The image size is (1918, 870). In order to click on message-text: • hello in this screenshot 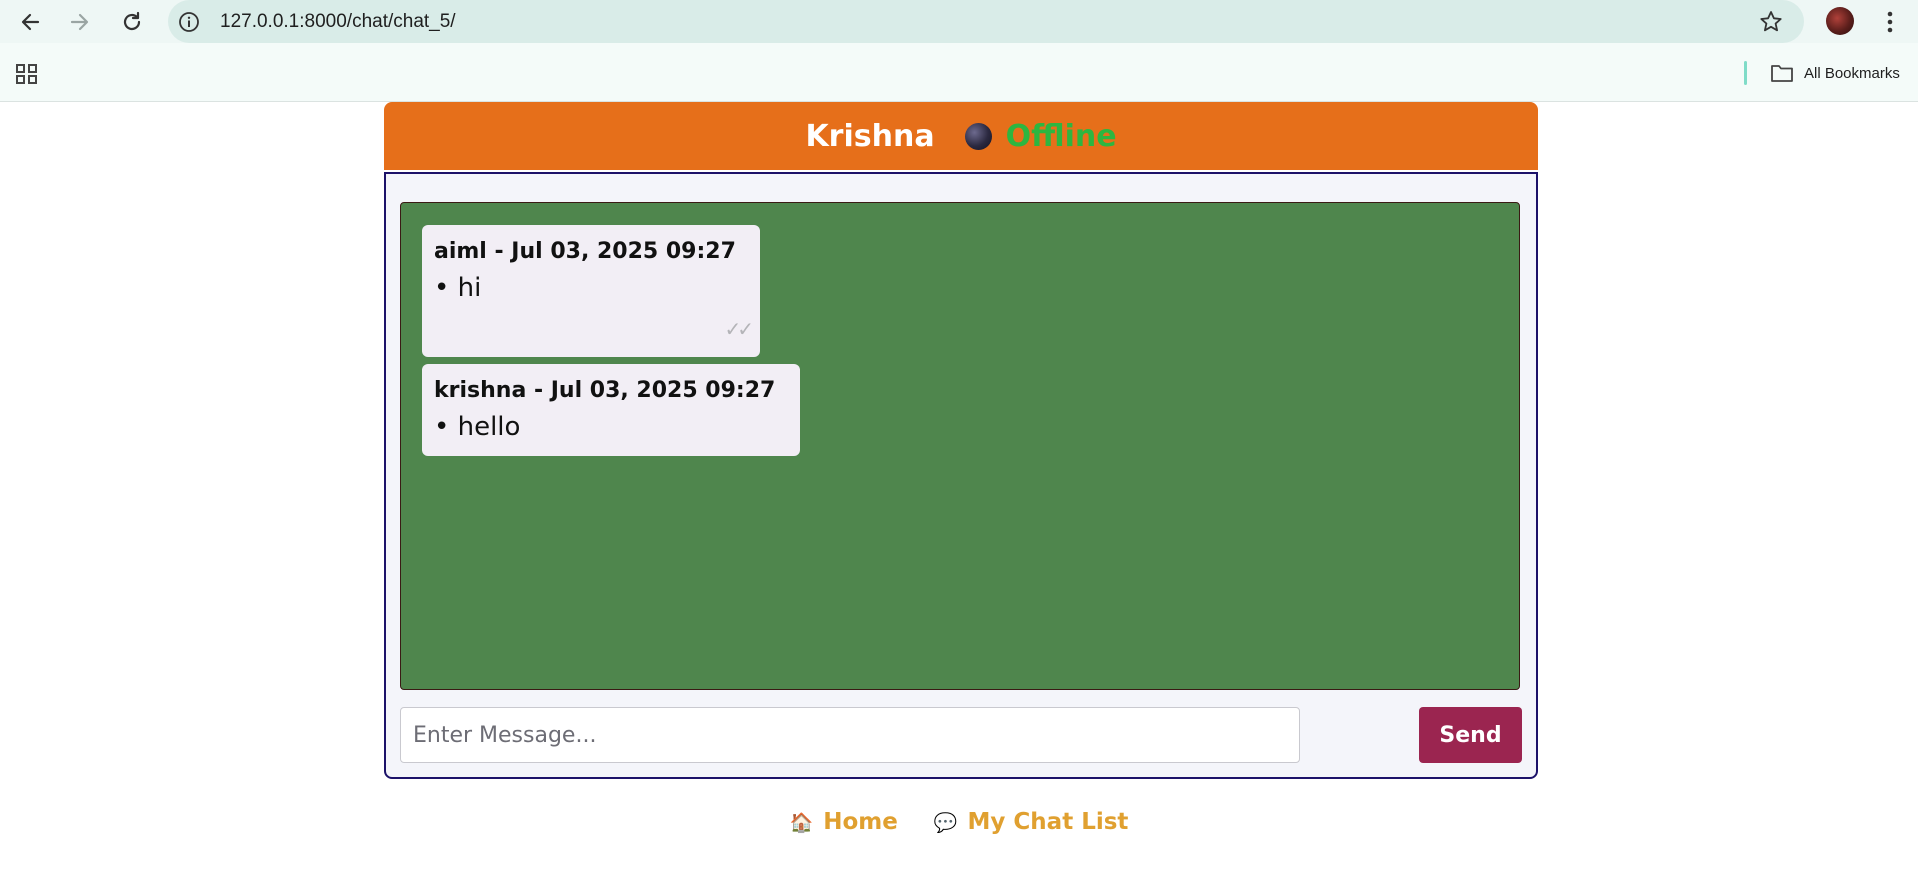, I will do `click(477, 427)`.